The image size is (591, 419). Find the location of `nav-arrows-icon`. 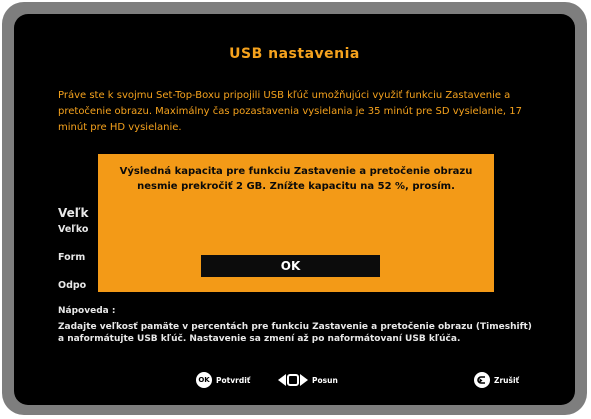

nav-arrows-icon is located at coordinates (293, 380).